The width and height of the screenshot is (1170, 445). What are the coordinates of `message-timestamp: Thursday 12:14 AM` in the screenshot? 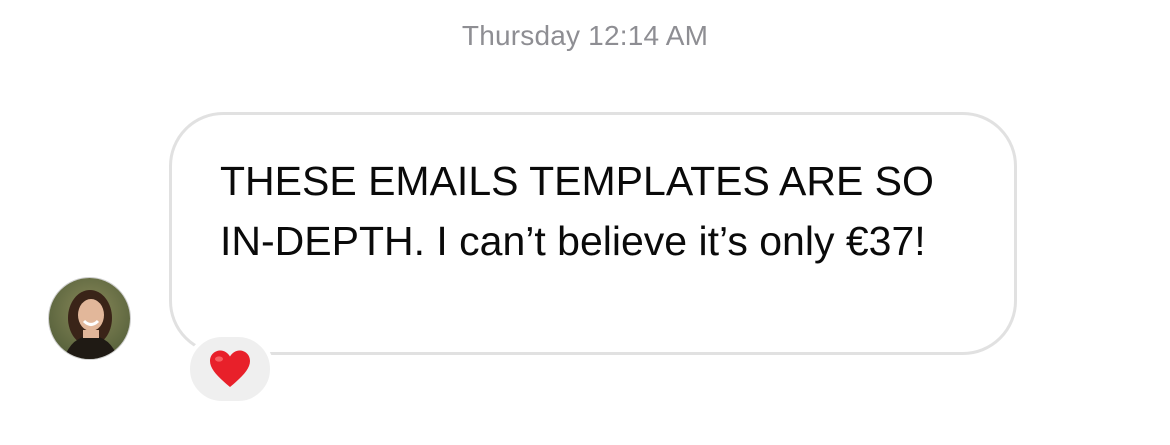 It's located at (585, 35).